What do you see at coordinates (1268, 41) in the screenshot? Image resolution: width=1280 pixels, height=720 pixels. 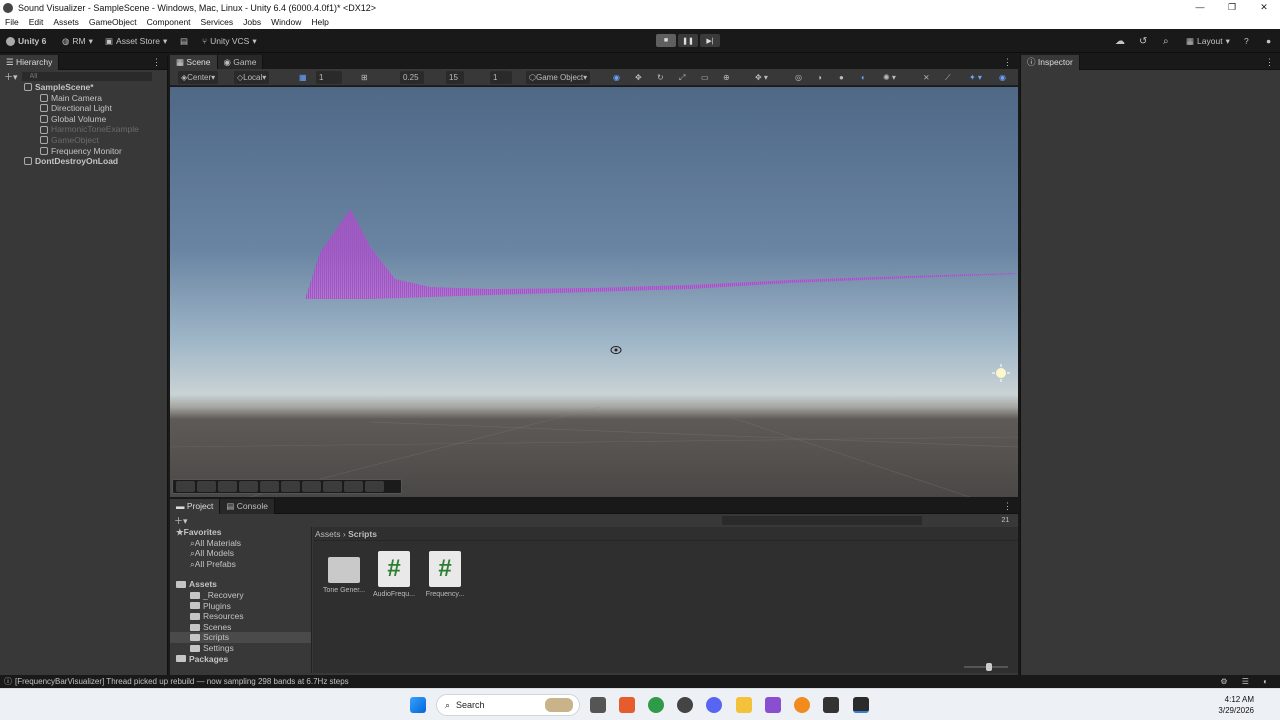 I see `user-button: ●` at bounding box center [1268, 41].